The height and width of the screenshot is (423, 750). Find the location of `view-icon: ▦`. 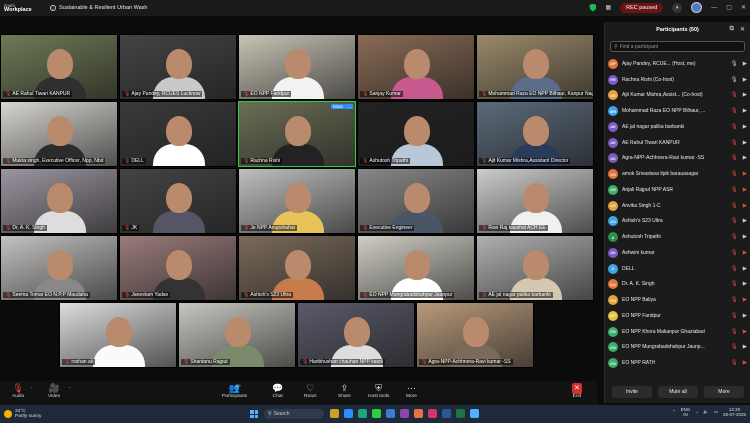

view-icon: ▦ is located at coordinates (608, 7).